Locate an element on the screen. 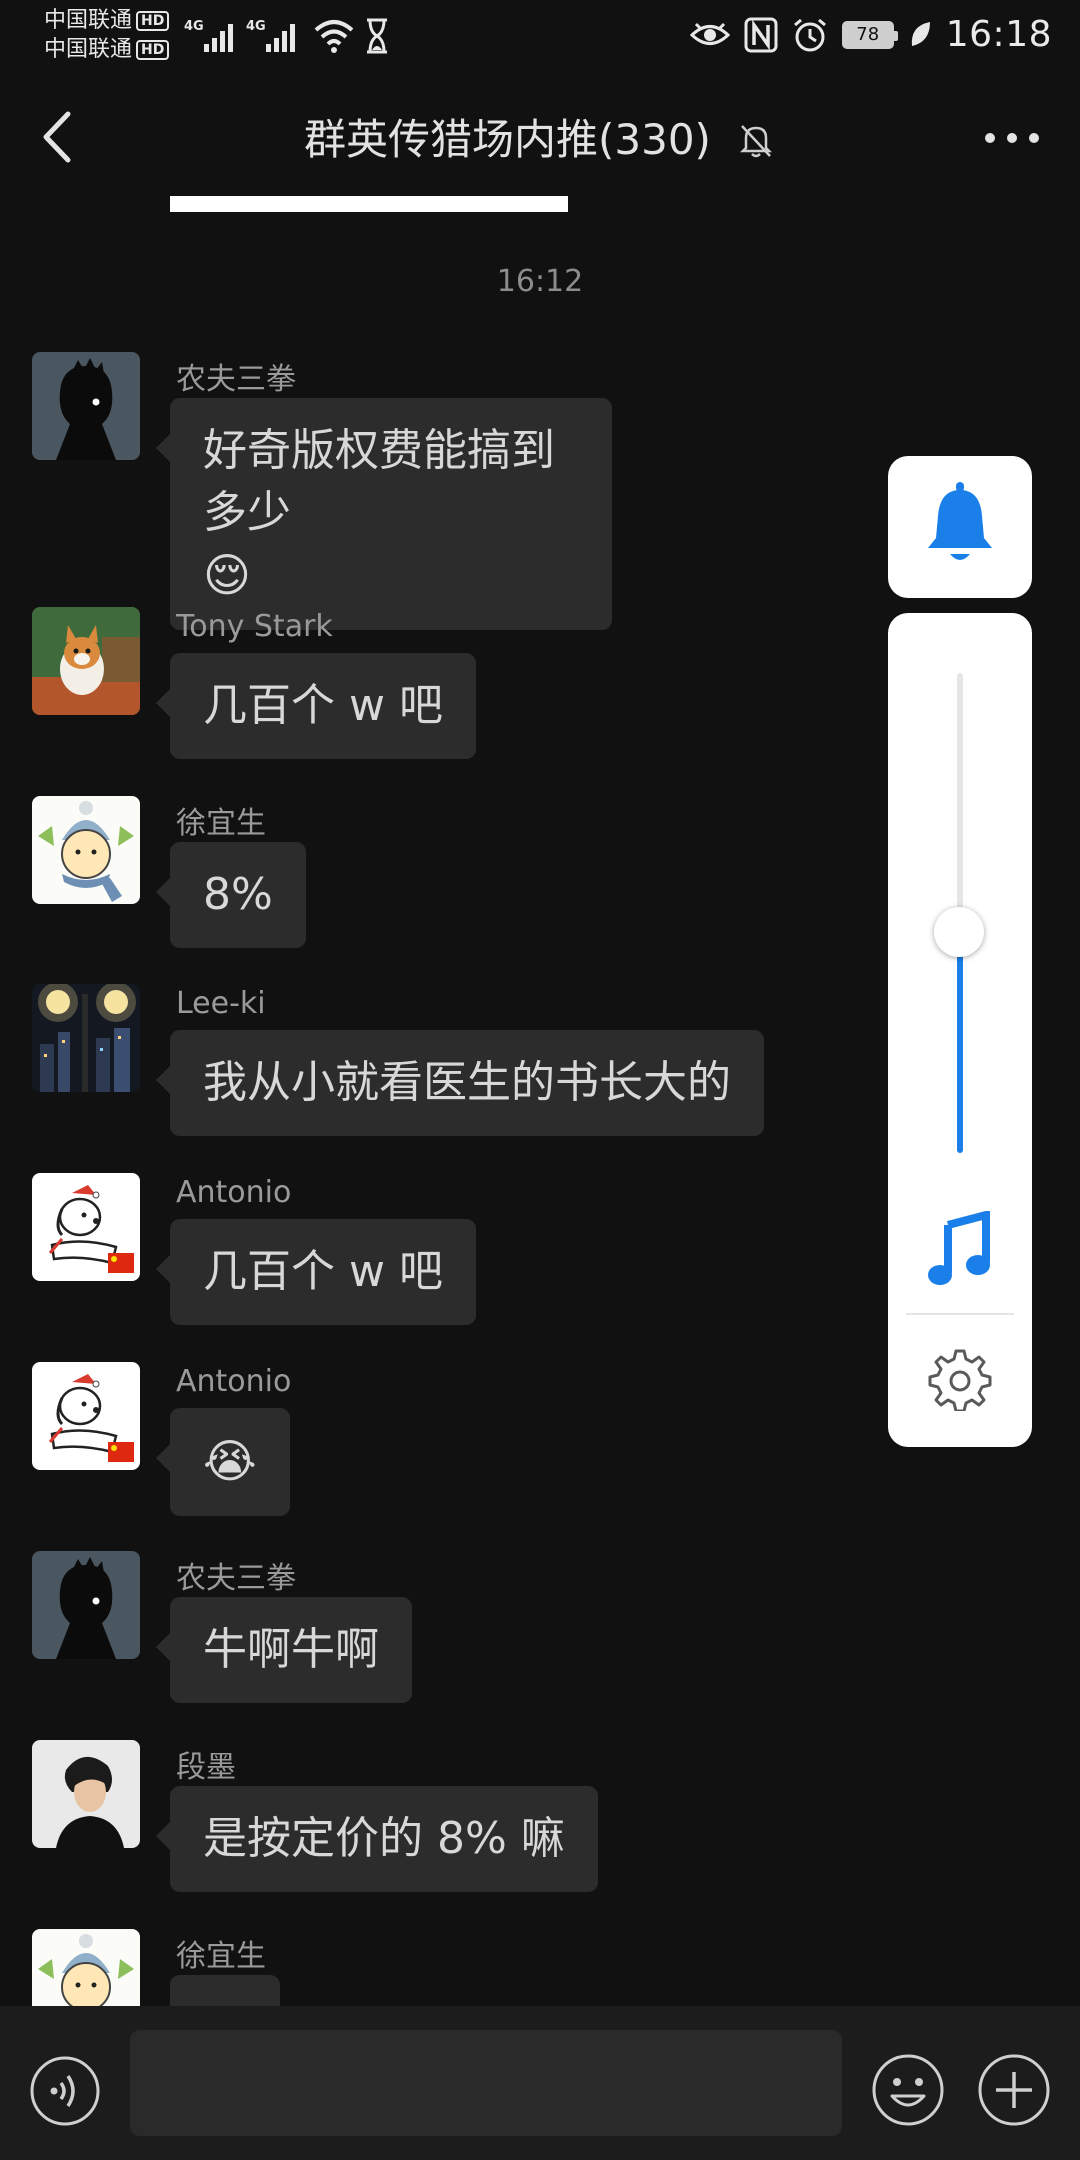  message-bubble: 牛啊牛啊 is located at coordinates (284, 1650).